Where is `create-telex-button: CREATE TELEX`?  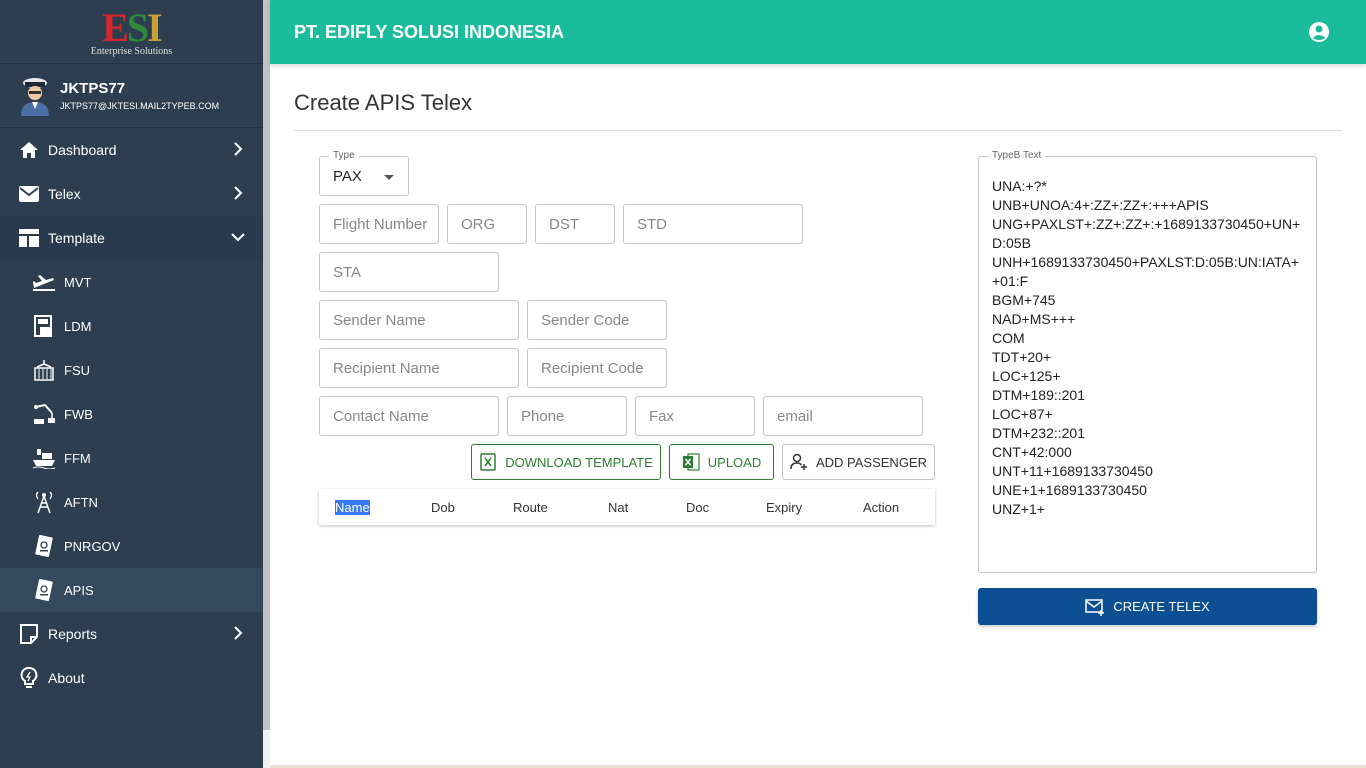
create-telex-button: CREATE TELEX is located at coordinates (1147, 606).